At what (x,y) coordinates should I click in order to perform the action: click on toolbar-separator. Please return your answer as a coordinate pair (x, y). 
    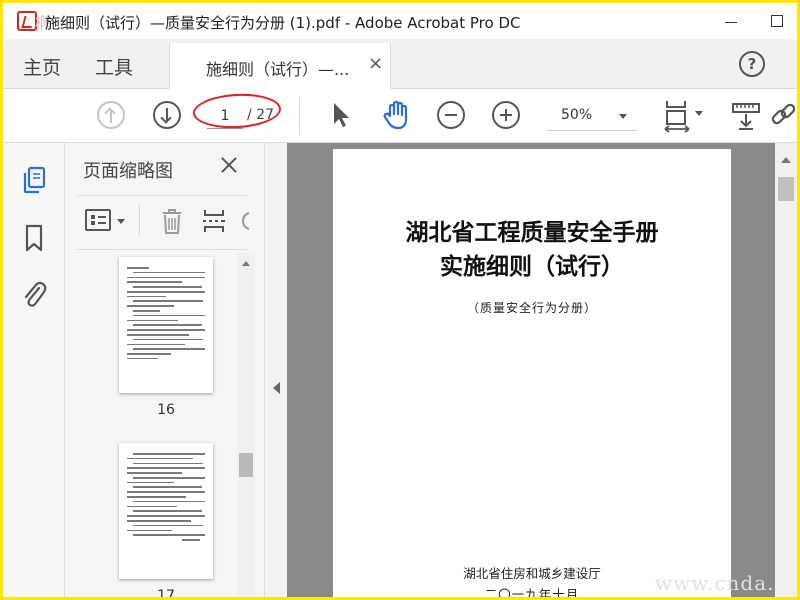
    Looking at the image, I should click on (299, 116).